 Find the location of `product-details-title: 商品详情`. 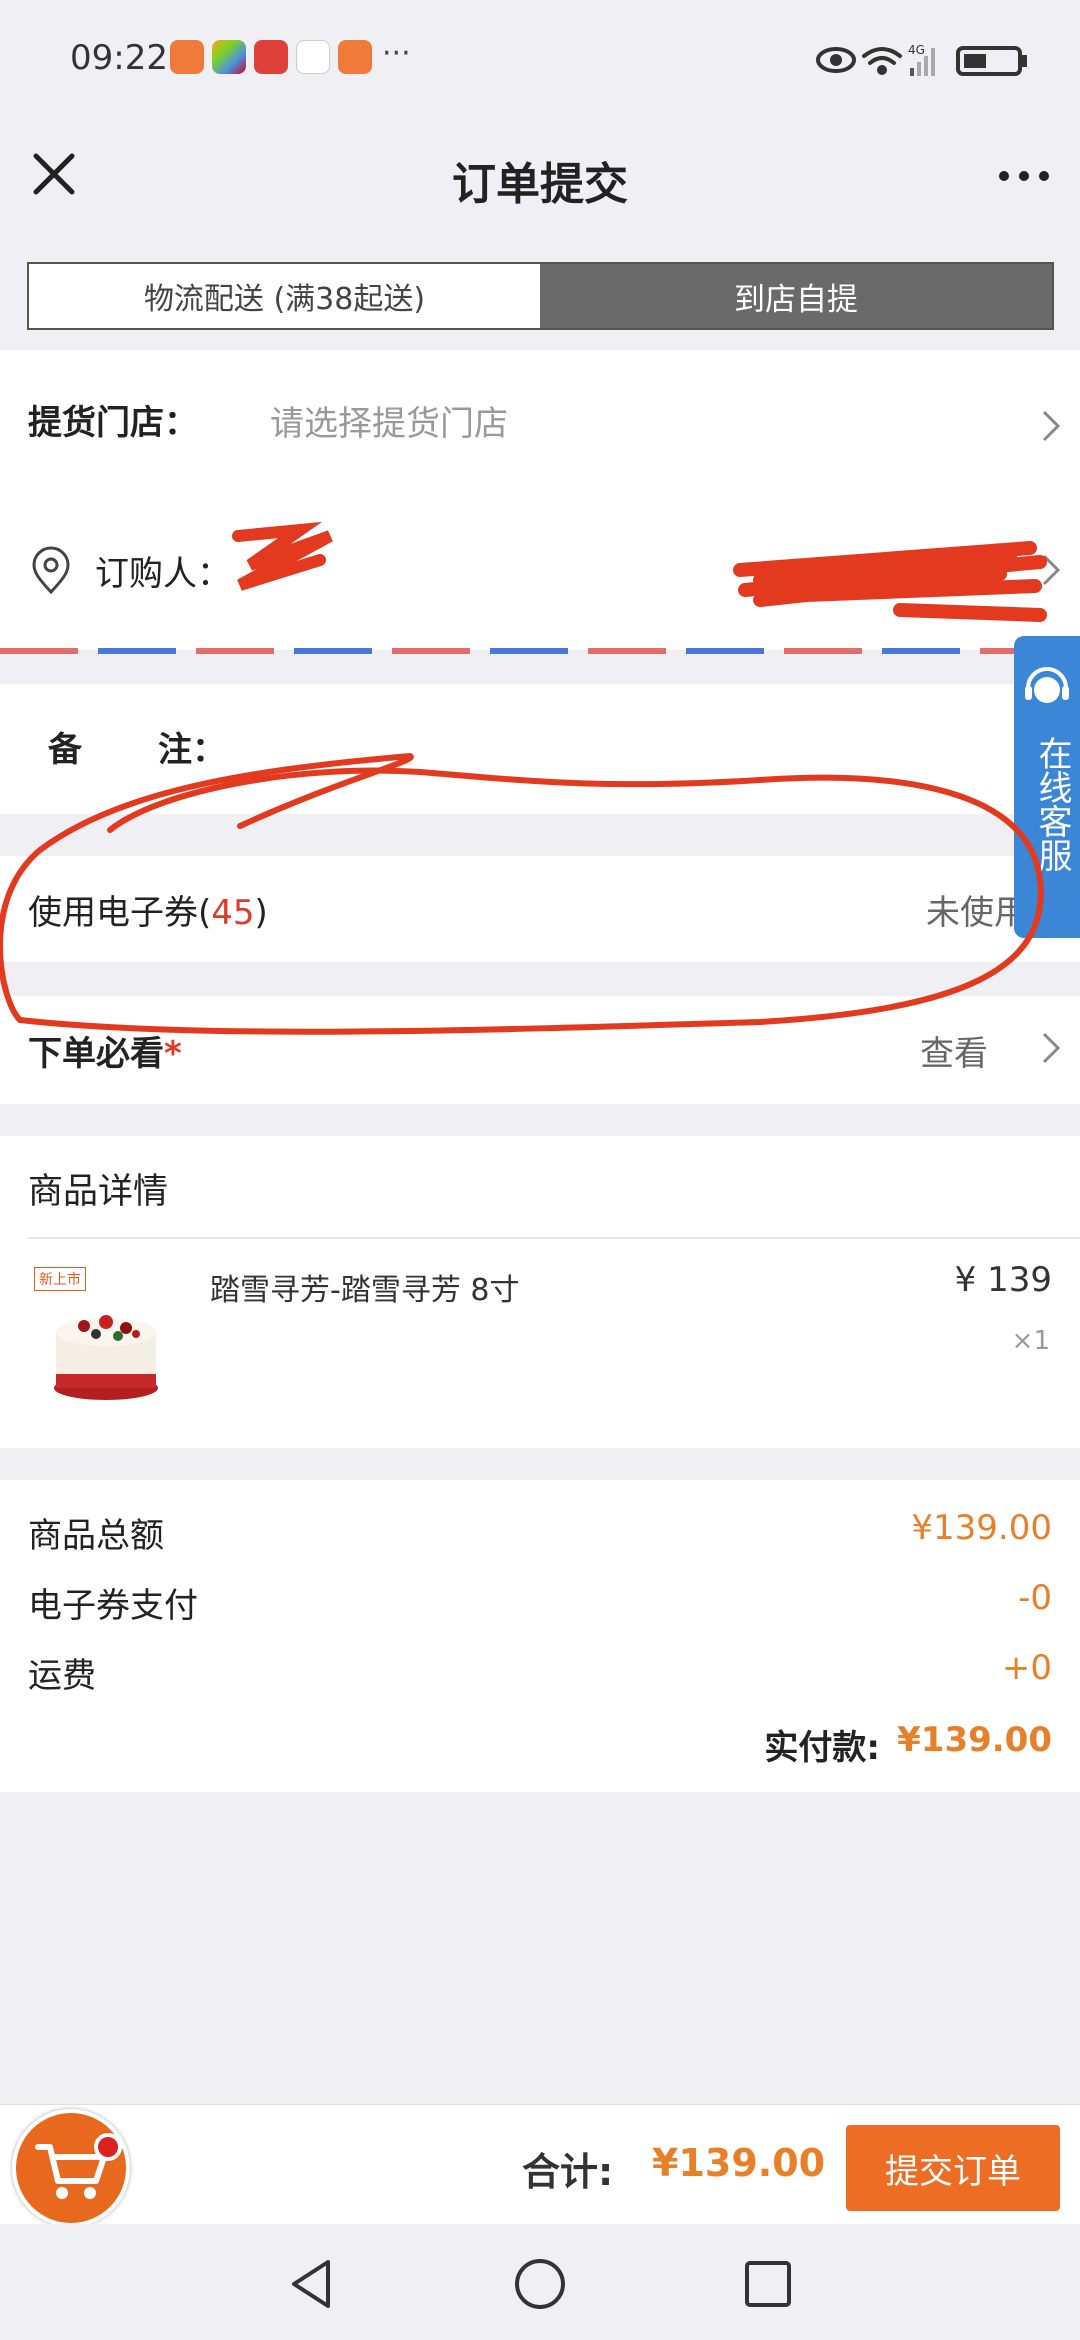

product-details-title: 商品详情 is located at coordinates (98, 1192).